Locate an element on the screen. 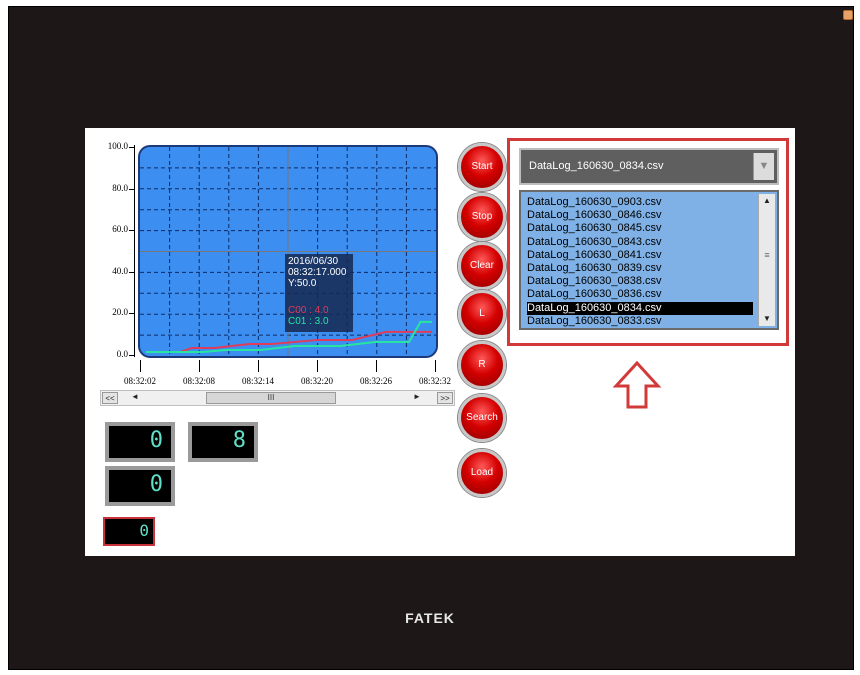  numeric-input-box: 0 is located at coordinates (129, 531).